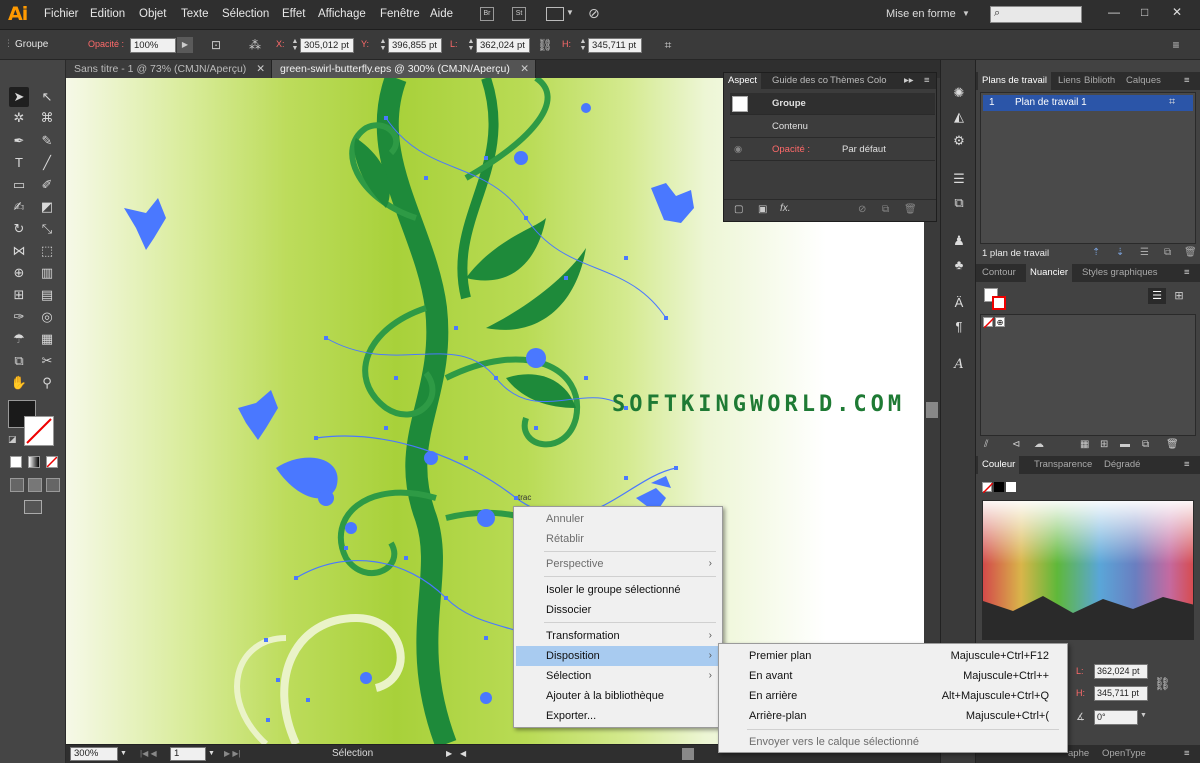 The width and height of the screenshot is (1200, 763). What do you see at coordinates (39, 431) in the screenshot?
I see `stroke-swatch` at bounding box center [39, 431].